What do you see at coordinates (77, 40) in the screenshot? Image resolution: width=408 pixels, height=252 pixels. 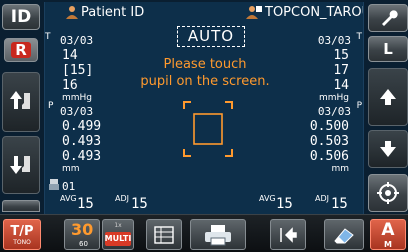 I see `r-t-count: 03/03` at bounding box center [77, 40].